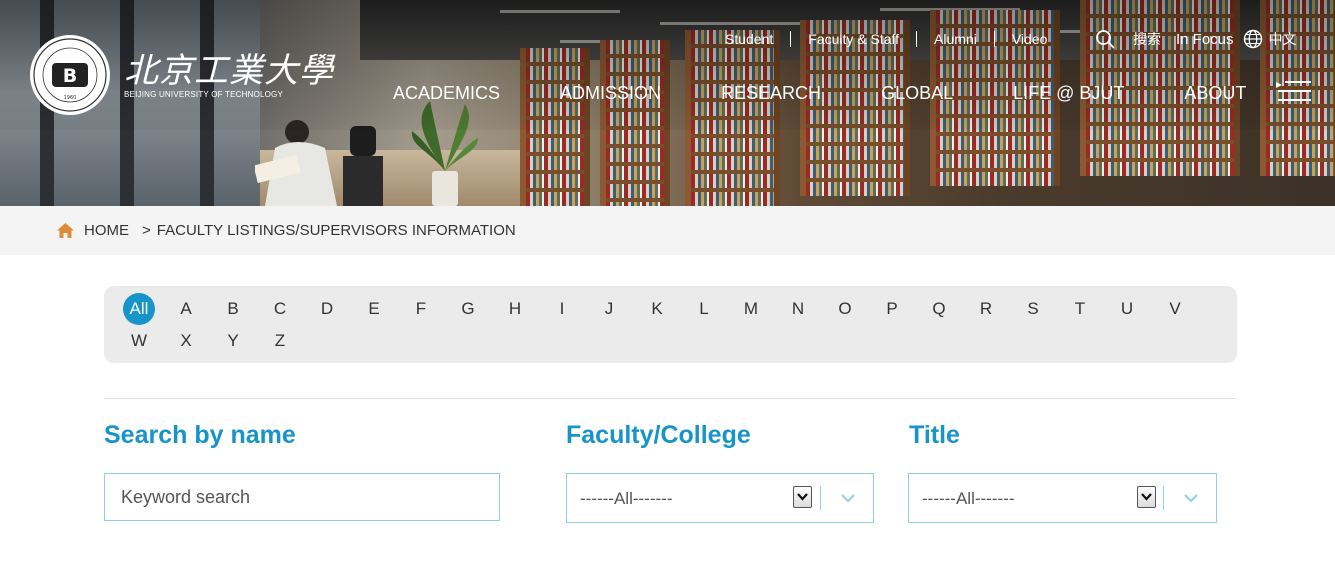 The image size is (1335, 566). I want to click on letter-filter: J, so click(609, 309).